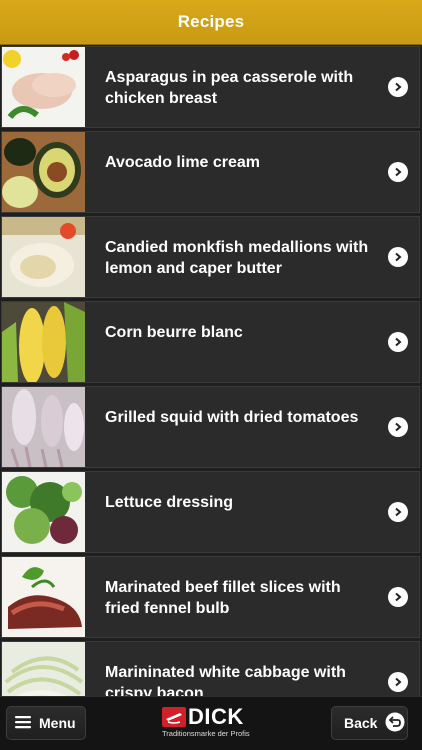  What do you see at coordinates (43, 597) in the screenshot?
I see `beef-fillet-photo` at bounding box center [43, 597].